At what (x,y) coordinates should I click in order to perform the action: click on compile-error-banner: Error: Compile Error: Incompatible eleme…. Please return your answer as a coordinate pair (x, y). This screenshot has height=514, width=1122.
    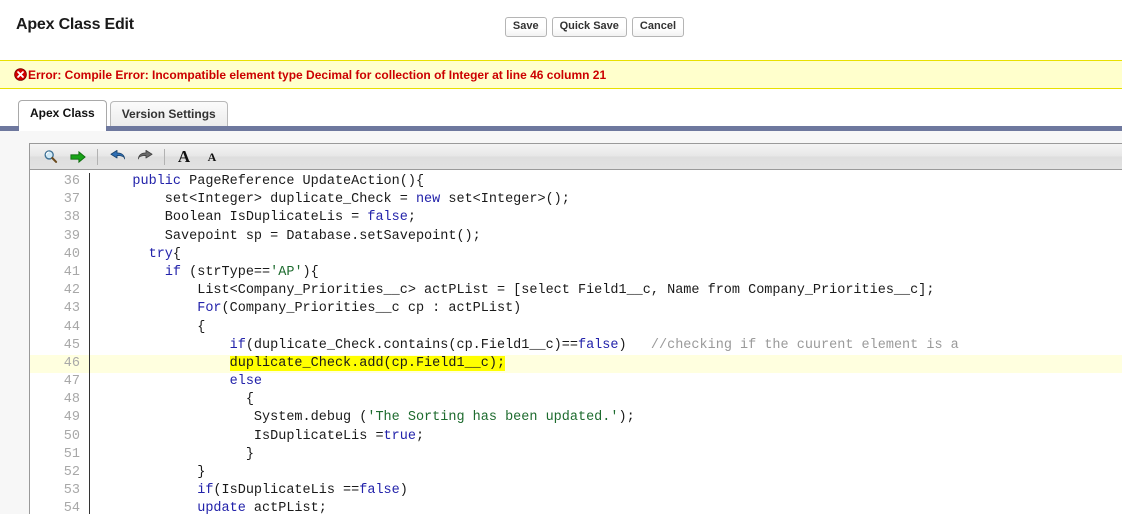
    Looking at the image, I should click on (561, 74).